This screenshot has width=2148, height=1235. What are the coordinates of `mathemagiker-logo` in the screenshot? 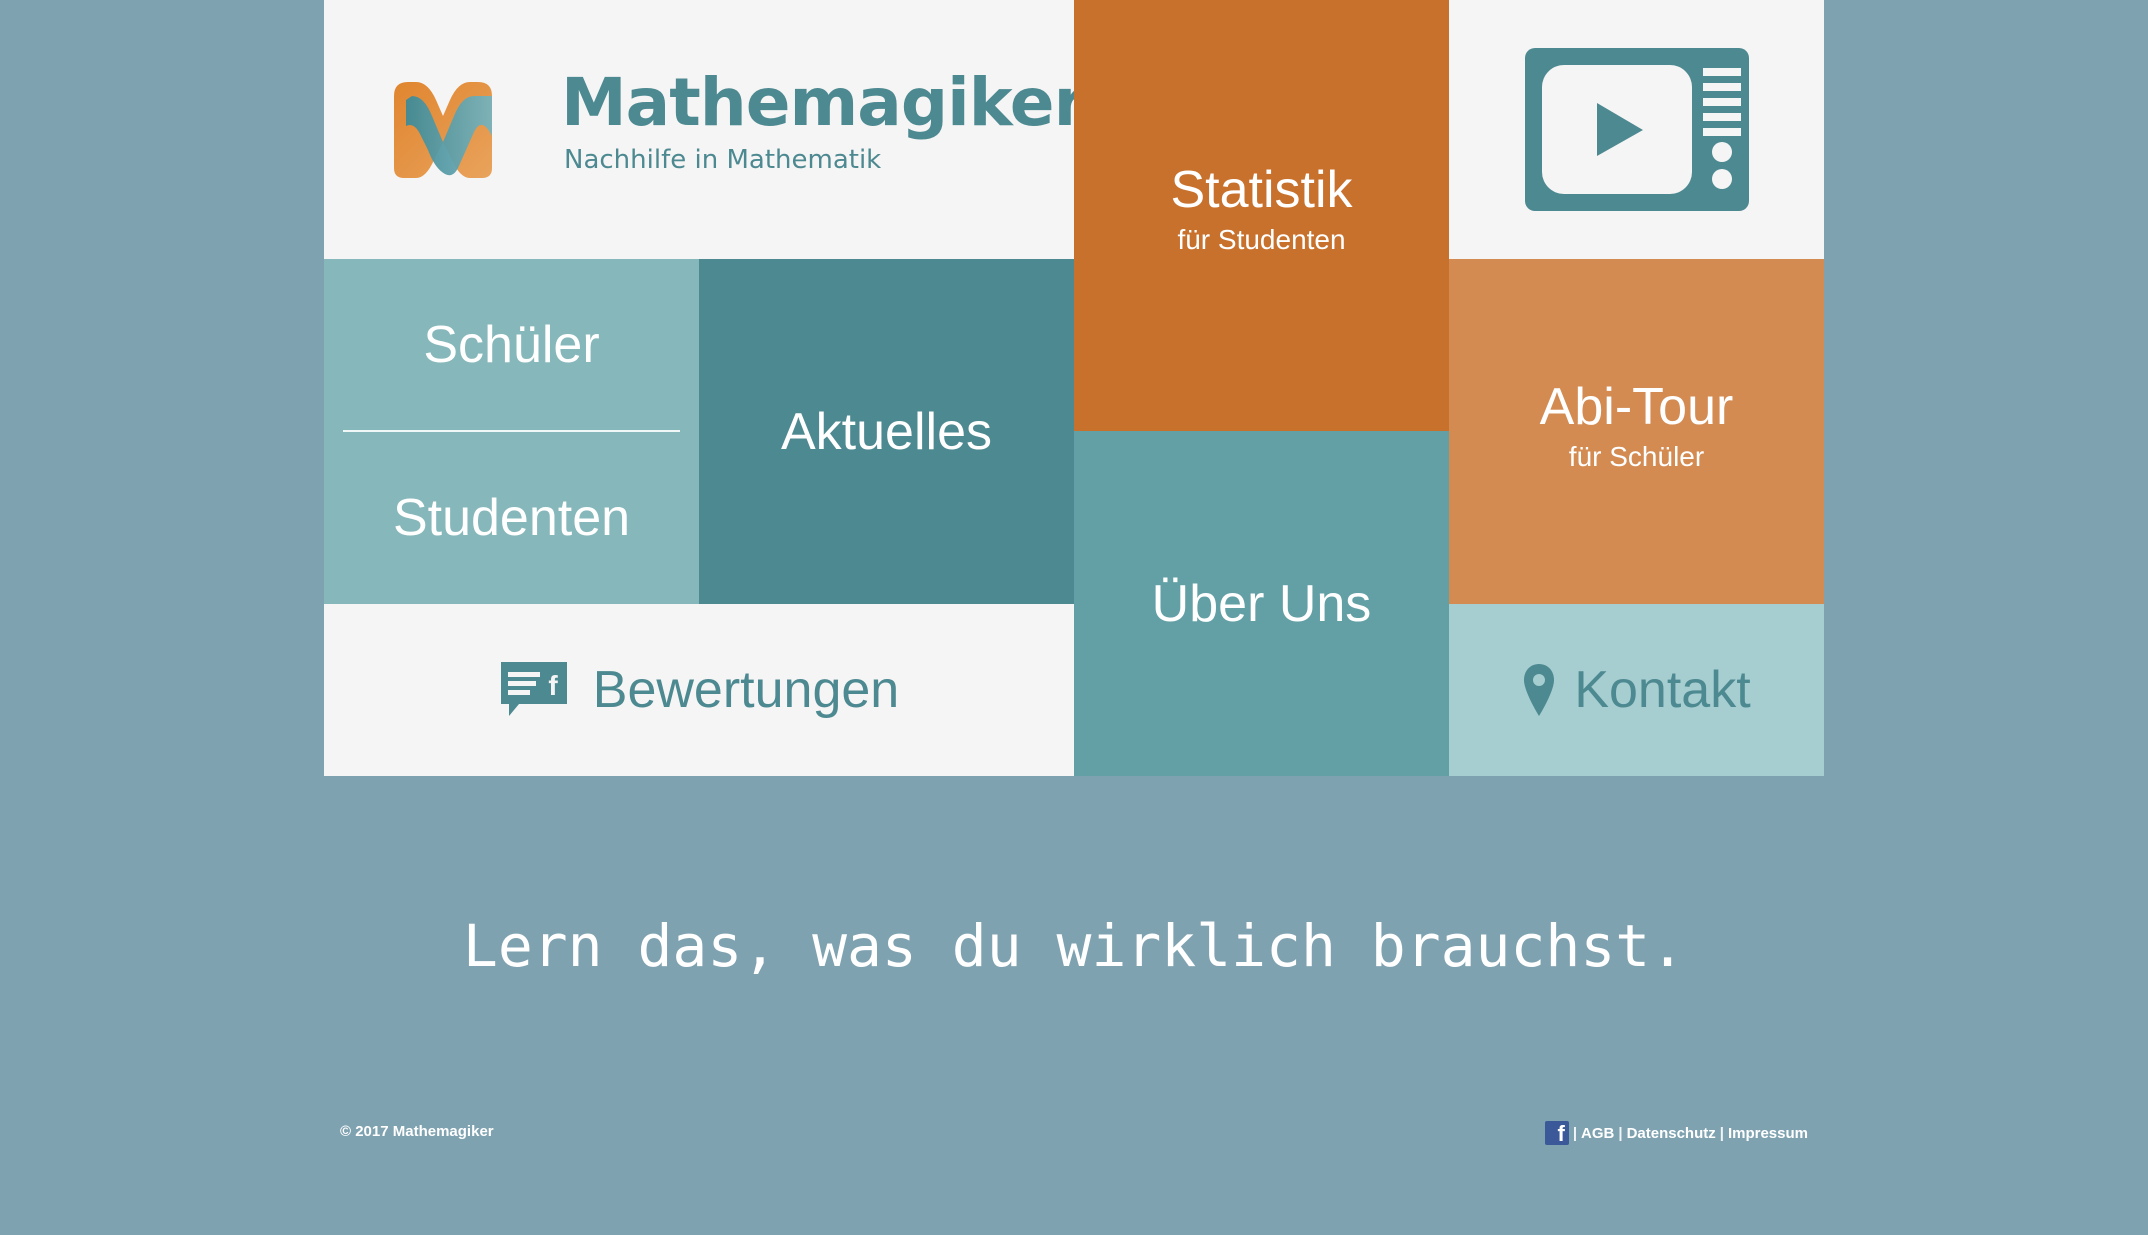 It's located at (443, 130).